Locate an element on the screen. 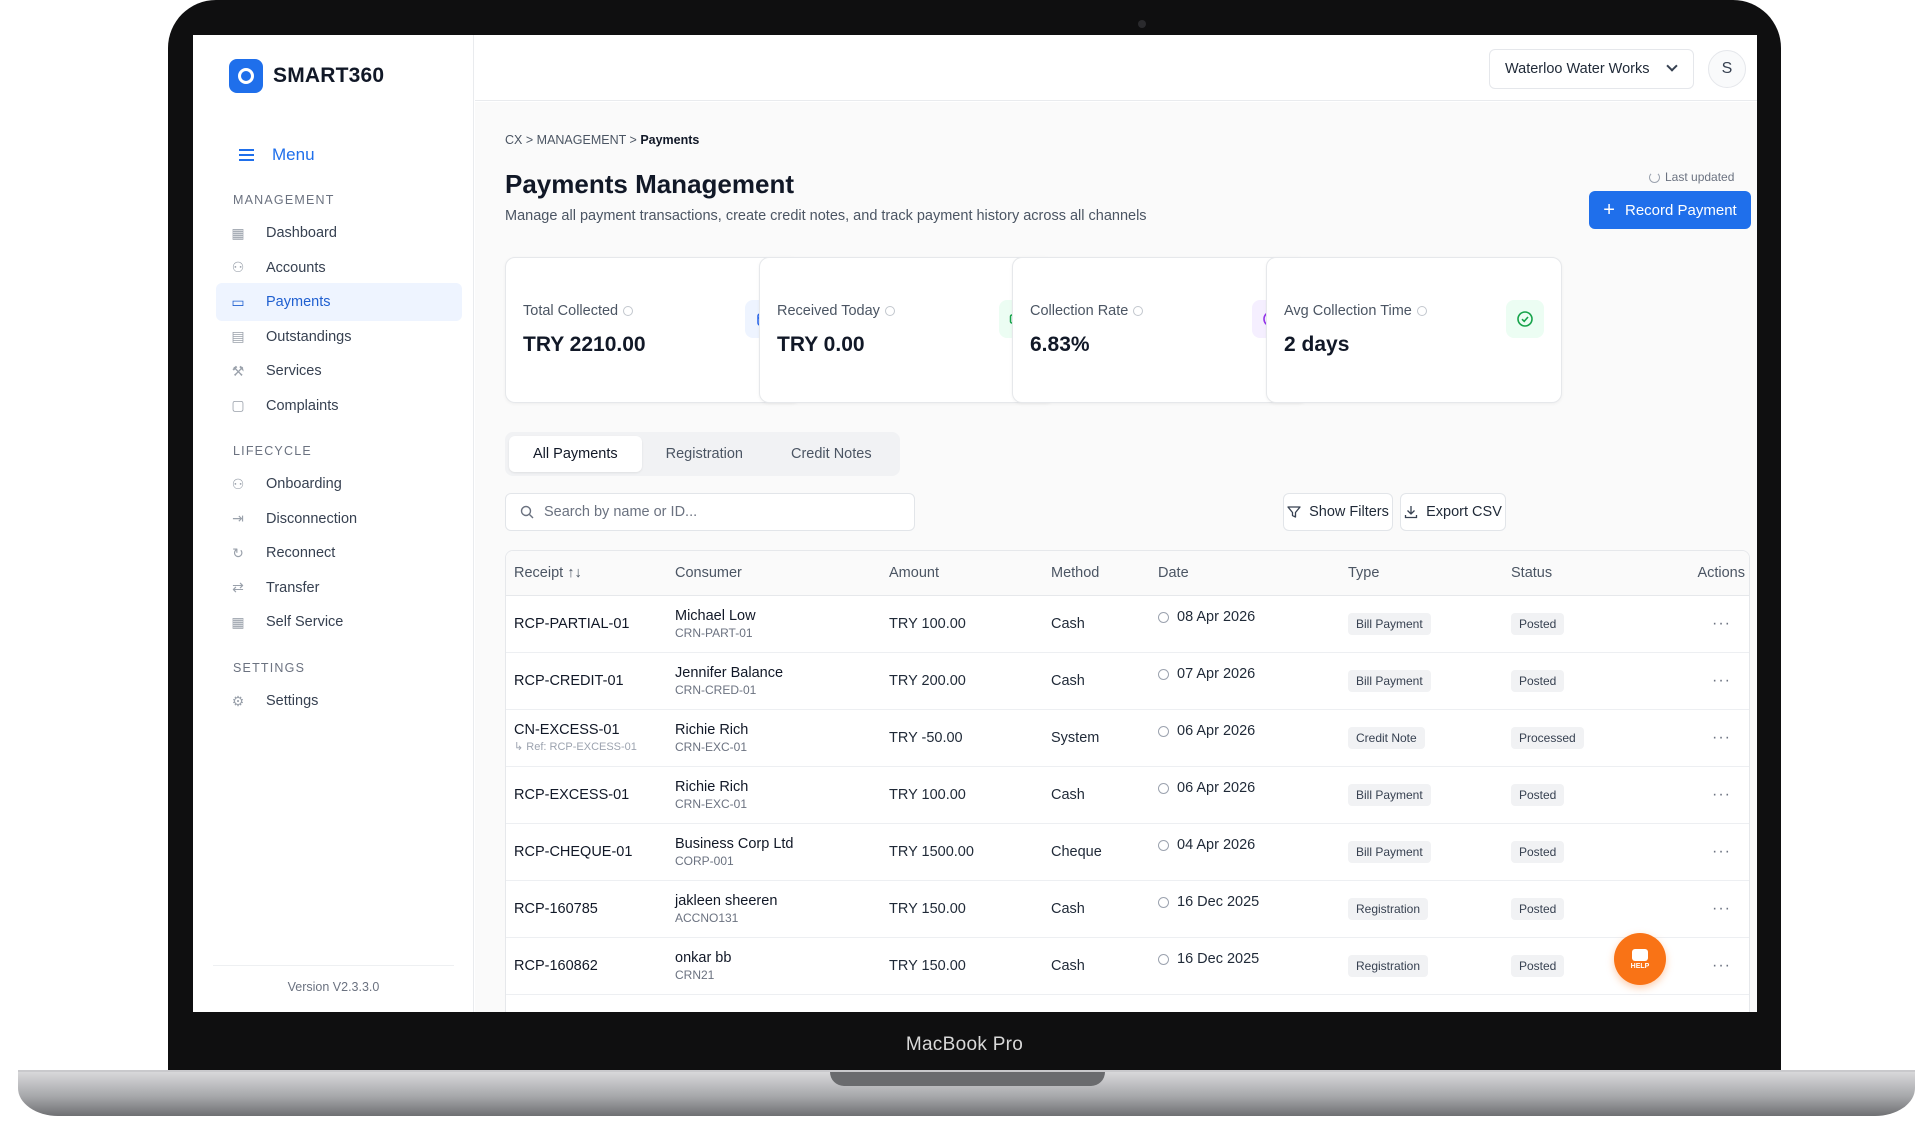 Image resolution: width=1929 pixels, height=1127 pixels. avatar: S is located at coordinates (1727, 69).